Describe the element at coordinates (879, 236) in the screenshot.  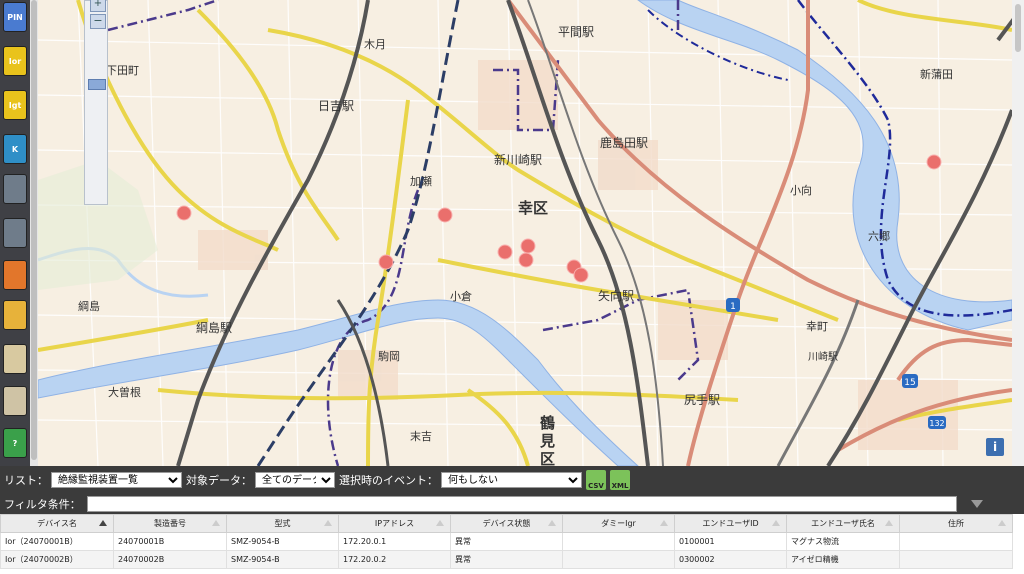
I see `place-label: 六郷` at that location.